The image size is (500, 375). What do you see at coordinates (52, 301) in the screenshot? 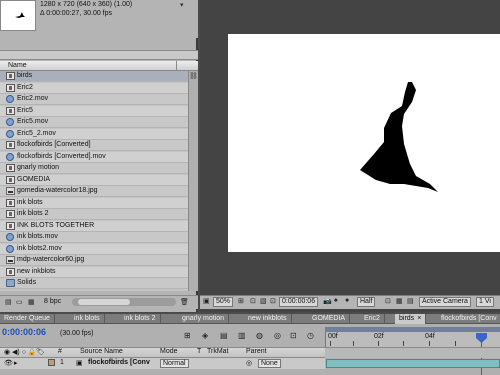
I see `bit-depth-button: 8 bpc` at bounding box center [52, 301].